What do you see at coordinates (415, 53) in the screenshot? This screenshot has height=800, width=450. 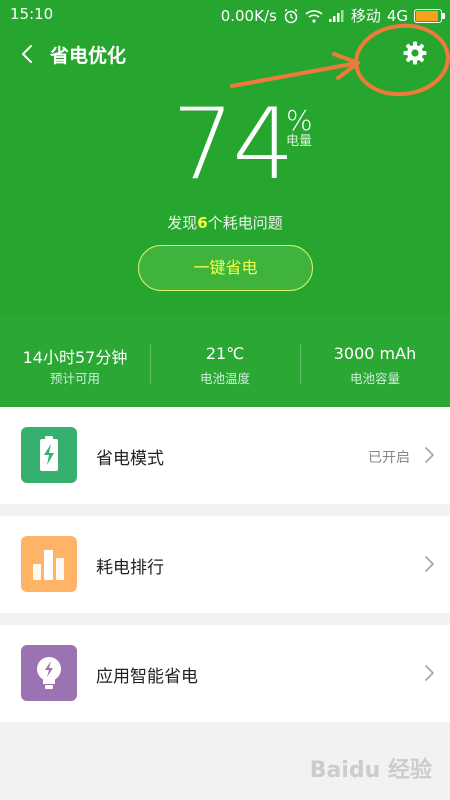 I see `settings-gear-icon` at bounding box center [415, 53].